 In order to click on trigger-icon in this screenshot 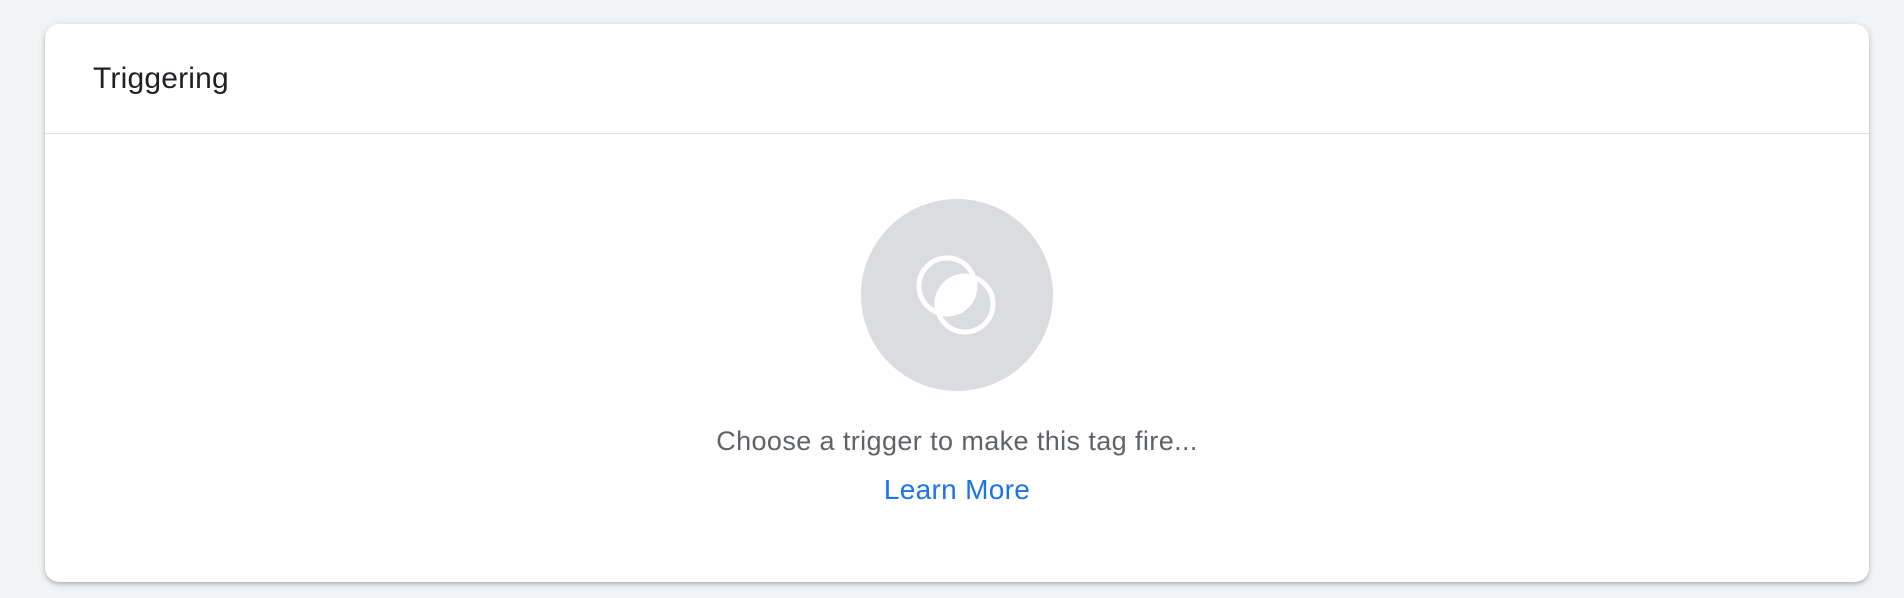, I will do `click(956, 295)`.